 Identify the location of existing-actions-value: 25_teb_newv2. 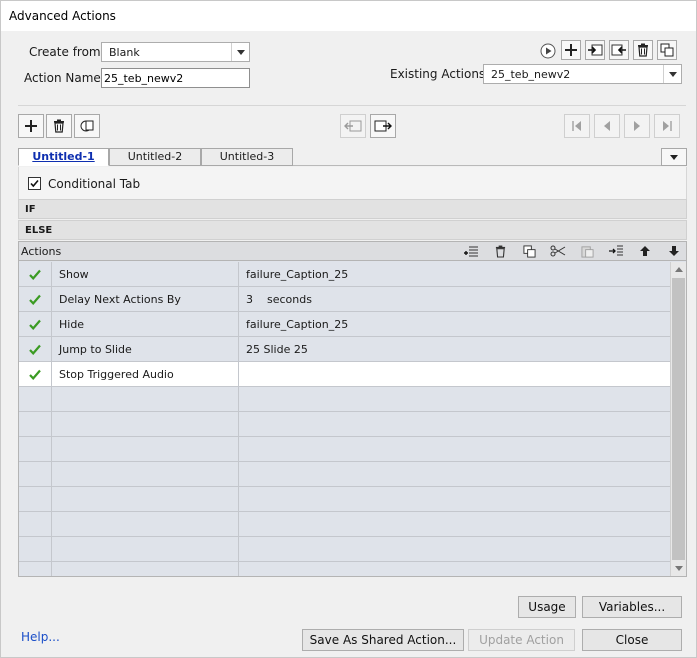
(531, 74).